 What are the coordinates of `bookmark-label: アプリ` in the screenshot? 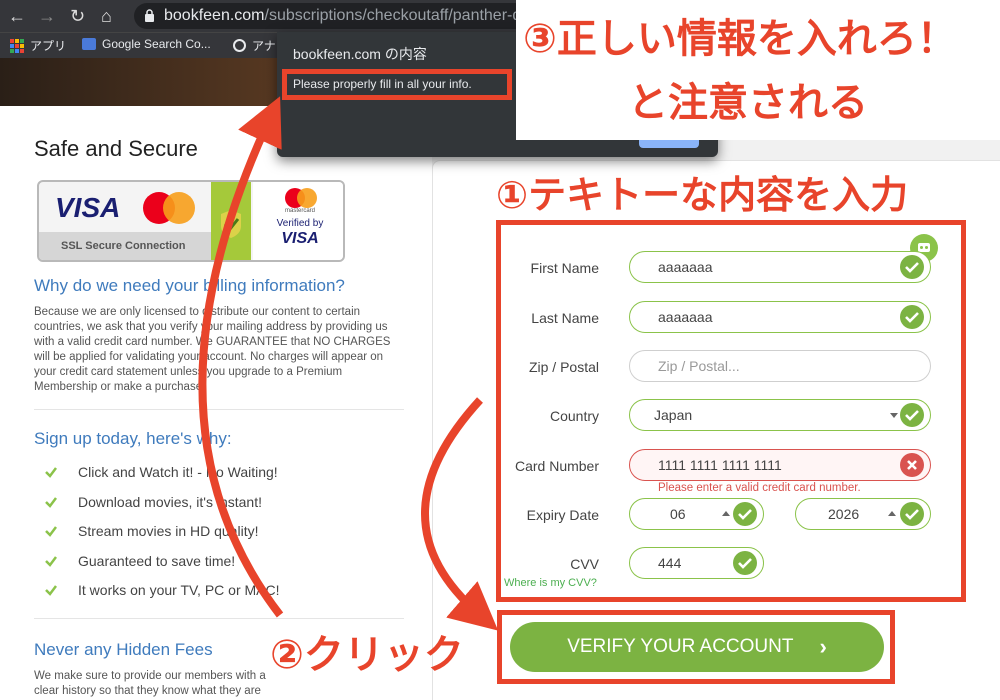 It's located at (48, 46).